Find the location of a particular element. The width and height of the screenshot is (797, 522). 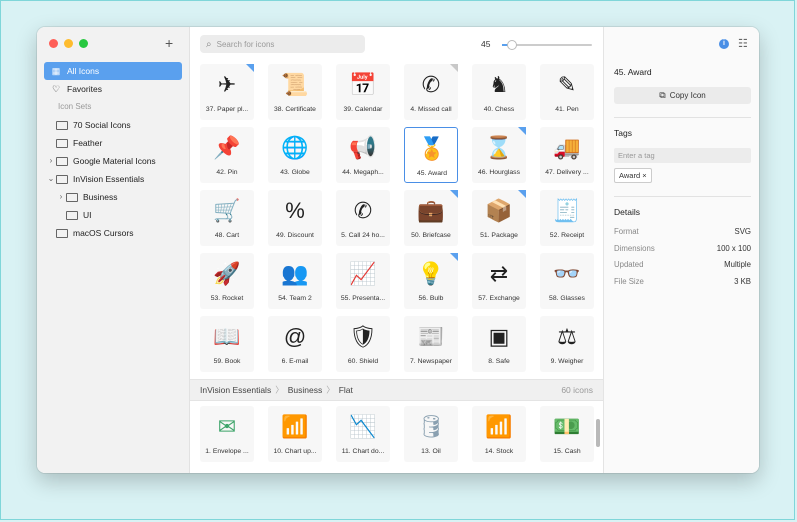

close-window-button is located at coordinates (53, 43).